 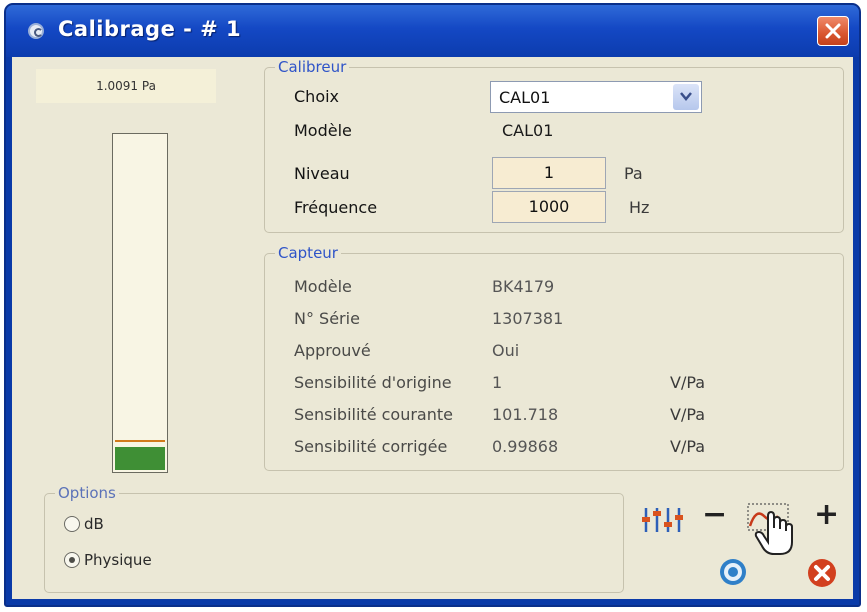 I want to click on app-logo-icon, so click(x=36, y=31).